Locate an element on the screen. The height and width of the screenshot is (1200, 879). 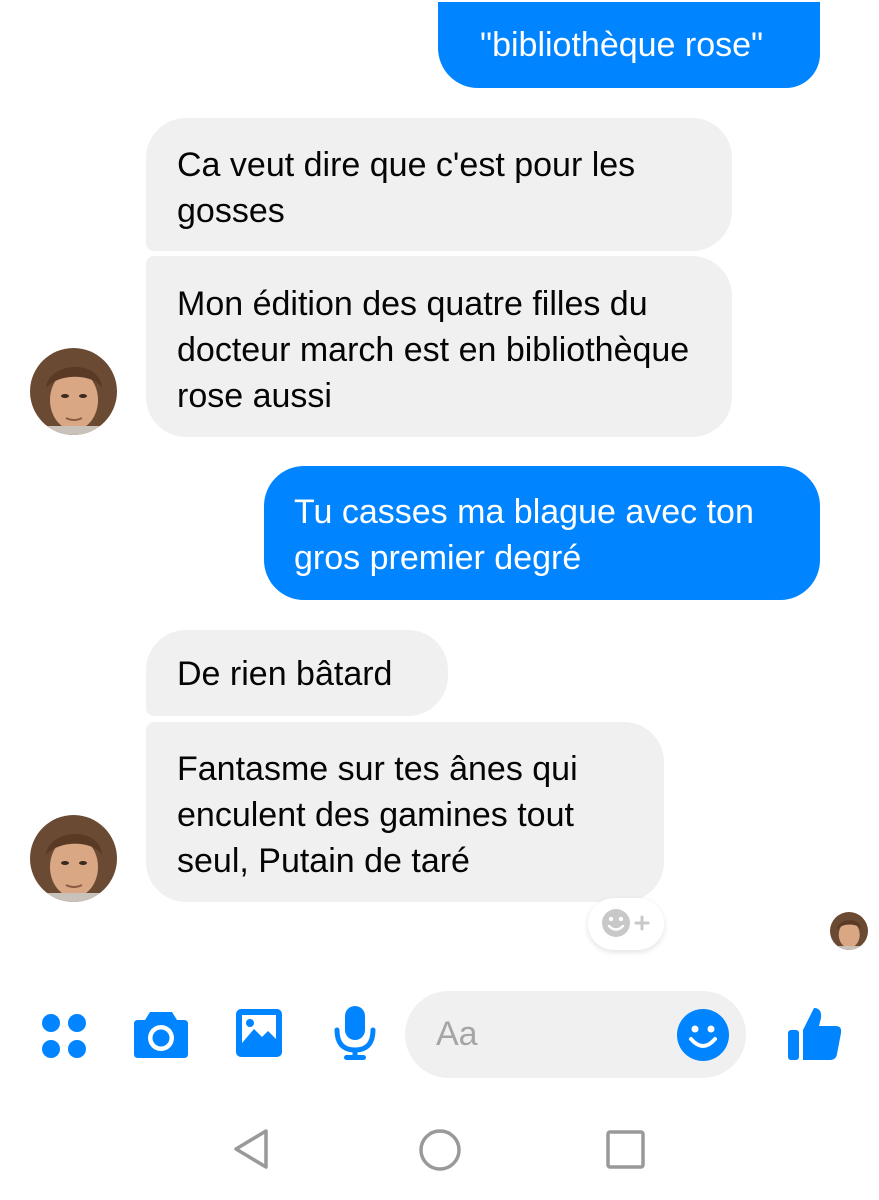
like-button is located at coordinates (815, 1033).